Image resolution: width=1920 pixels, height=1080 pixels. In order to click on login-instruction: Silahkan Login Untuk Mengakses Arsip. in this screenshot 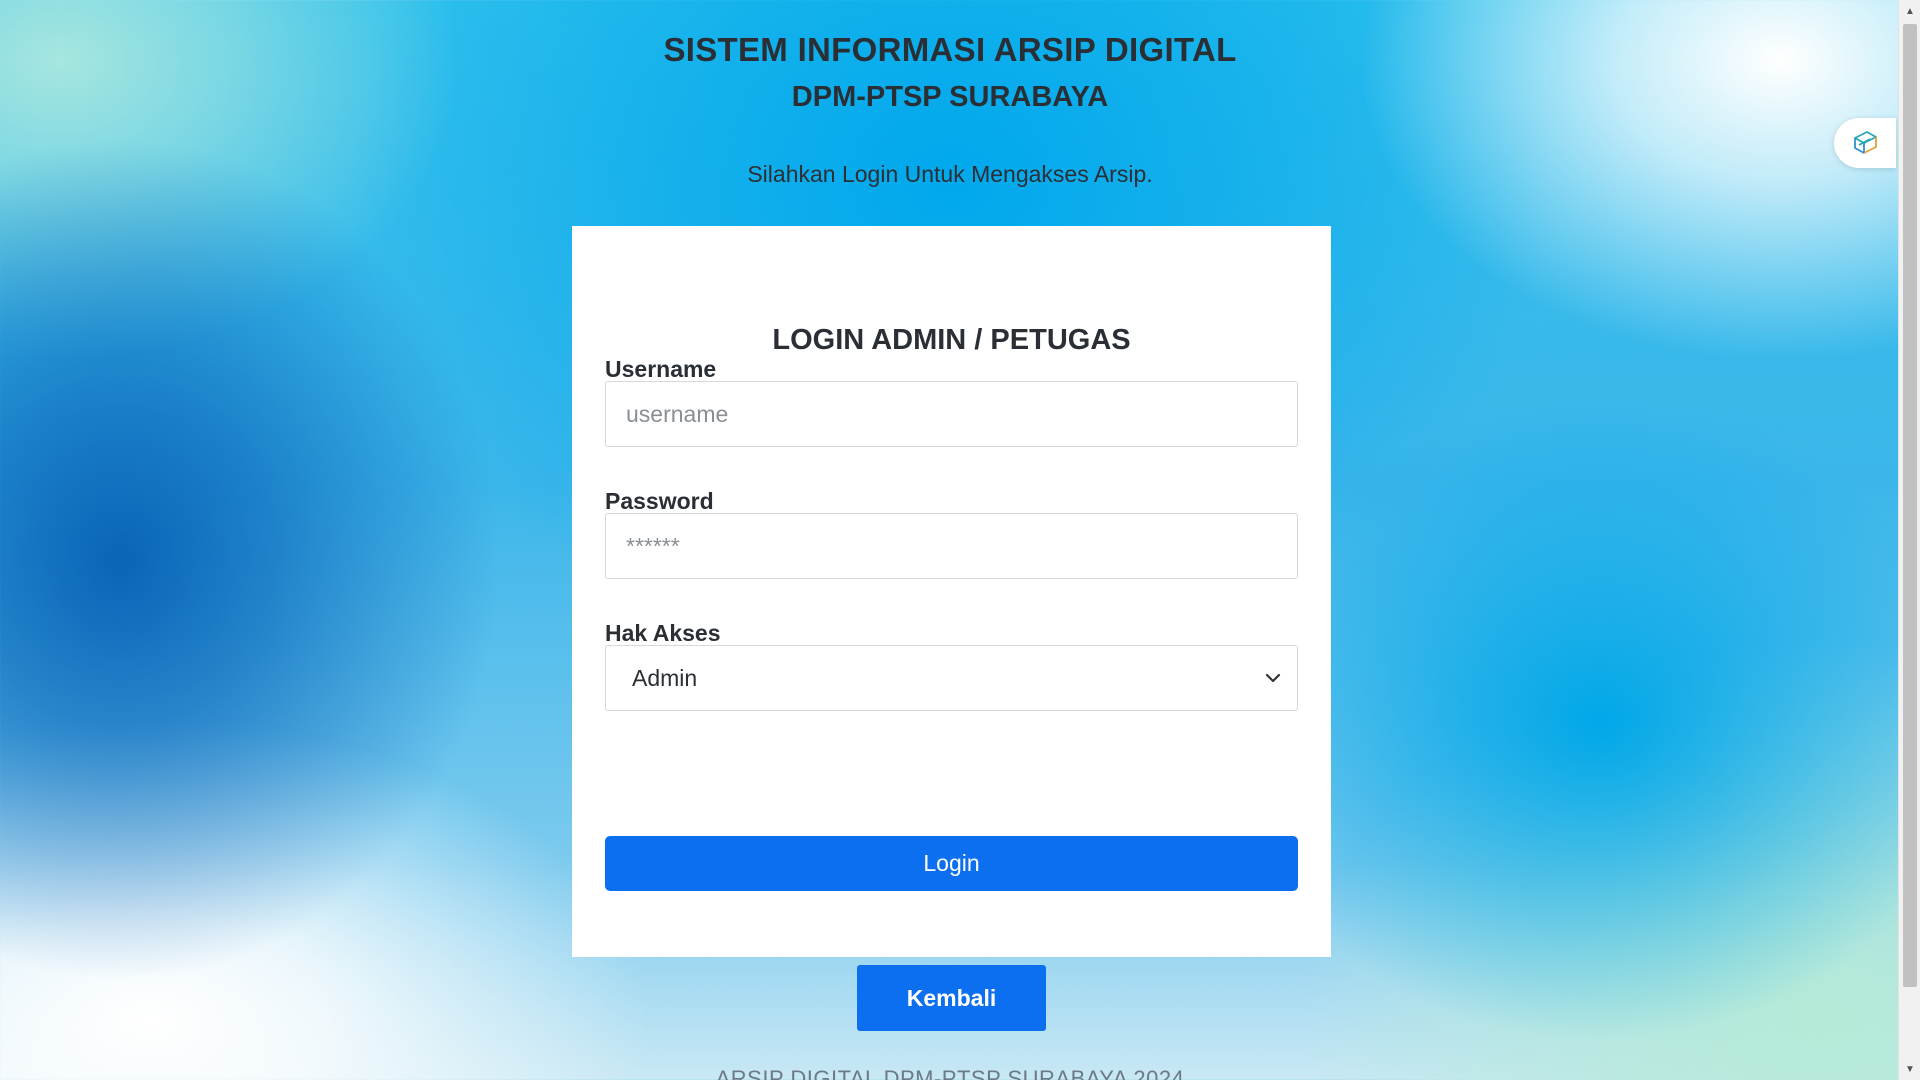, I will do `click(950, 174)`.